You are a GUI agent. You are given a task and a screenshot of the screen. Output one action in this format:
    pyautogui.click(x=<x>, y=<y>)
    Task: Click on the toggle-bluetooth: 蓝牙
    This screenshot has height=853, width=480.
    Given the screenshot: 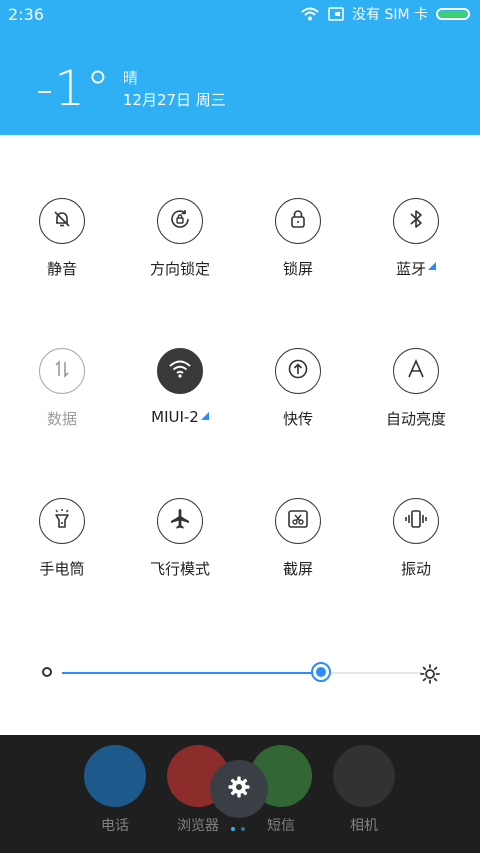 What is the action you would take?
    pyautogui.click(x=416, y=258)
    